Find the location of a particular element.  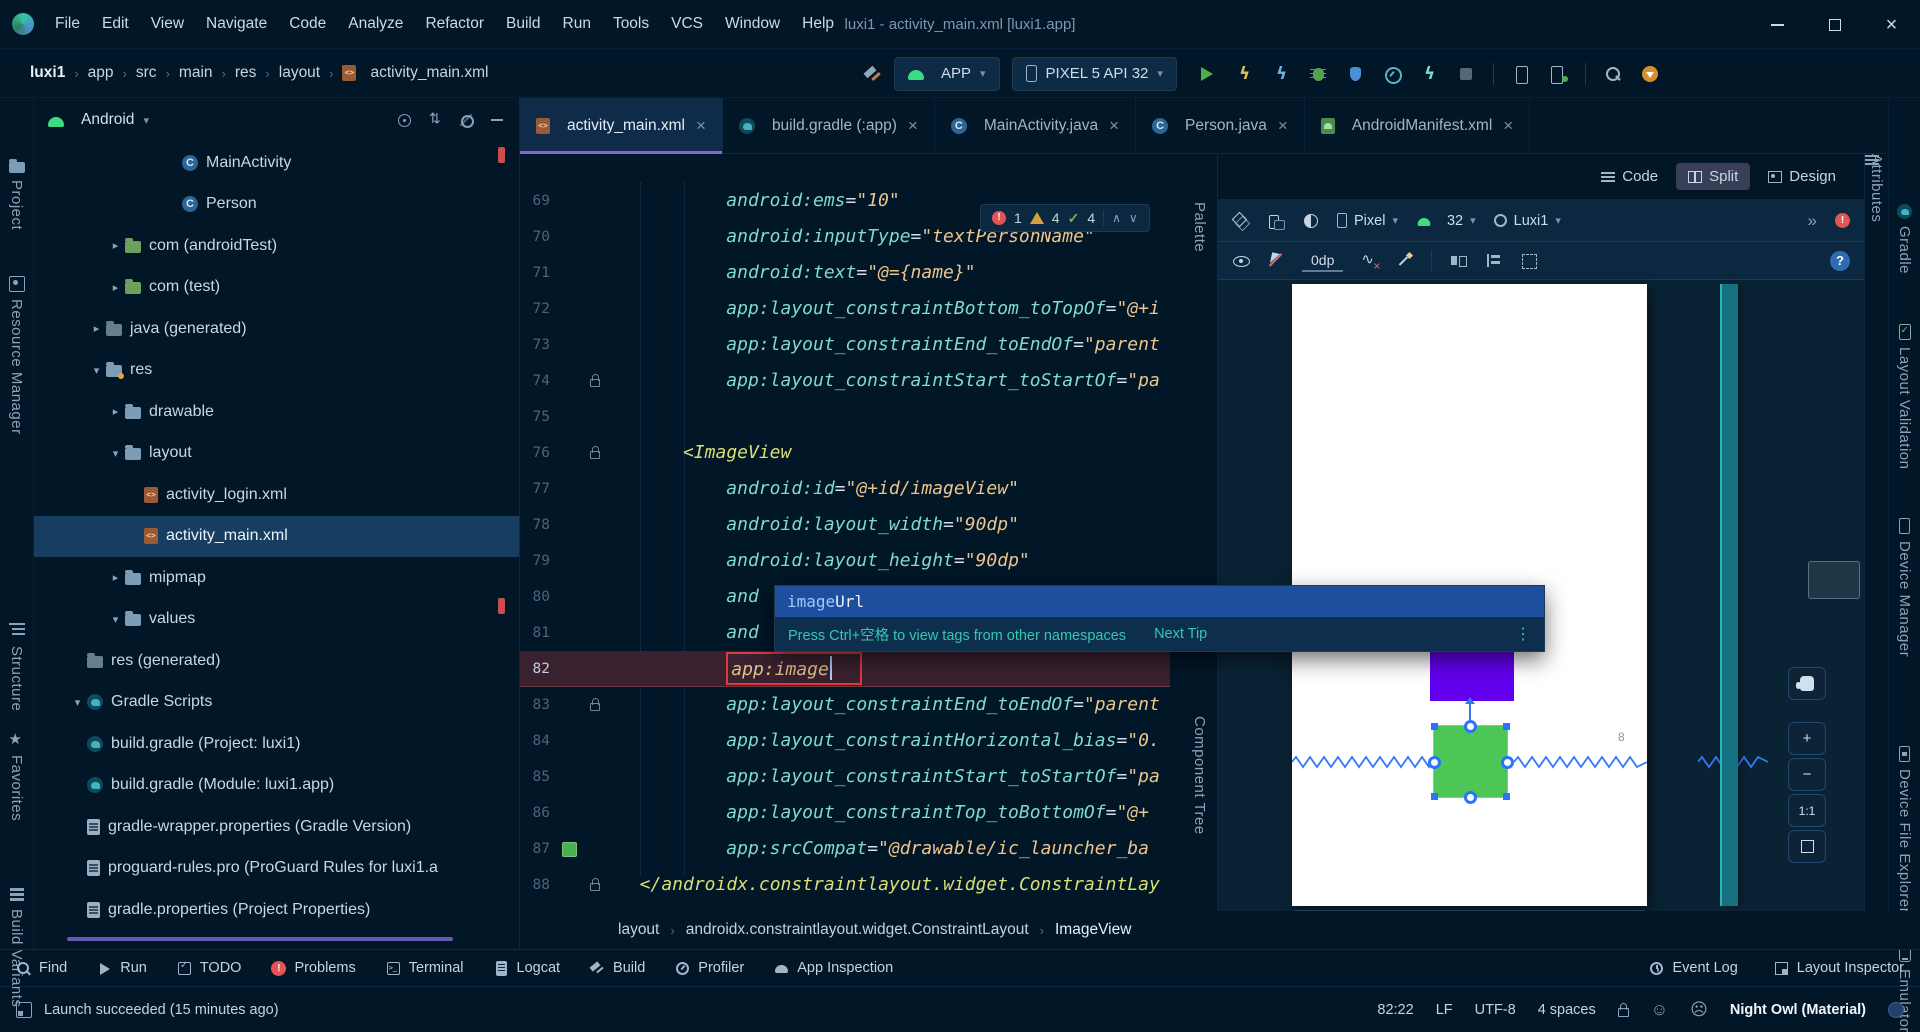

caret-position: 82:22 is located at coordinates (1395, 1010).